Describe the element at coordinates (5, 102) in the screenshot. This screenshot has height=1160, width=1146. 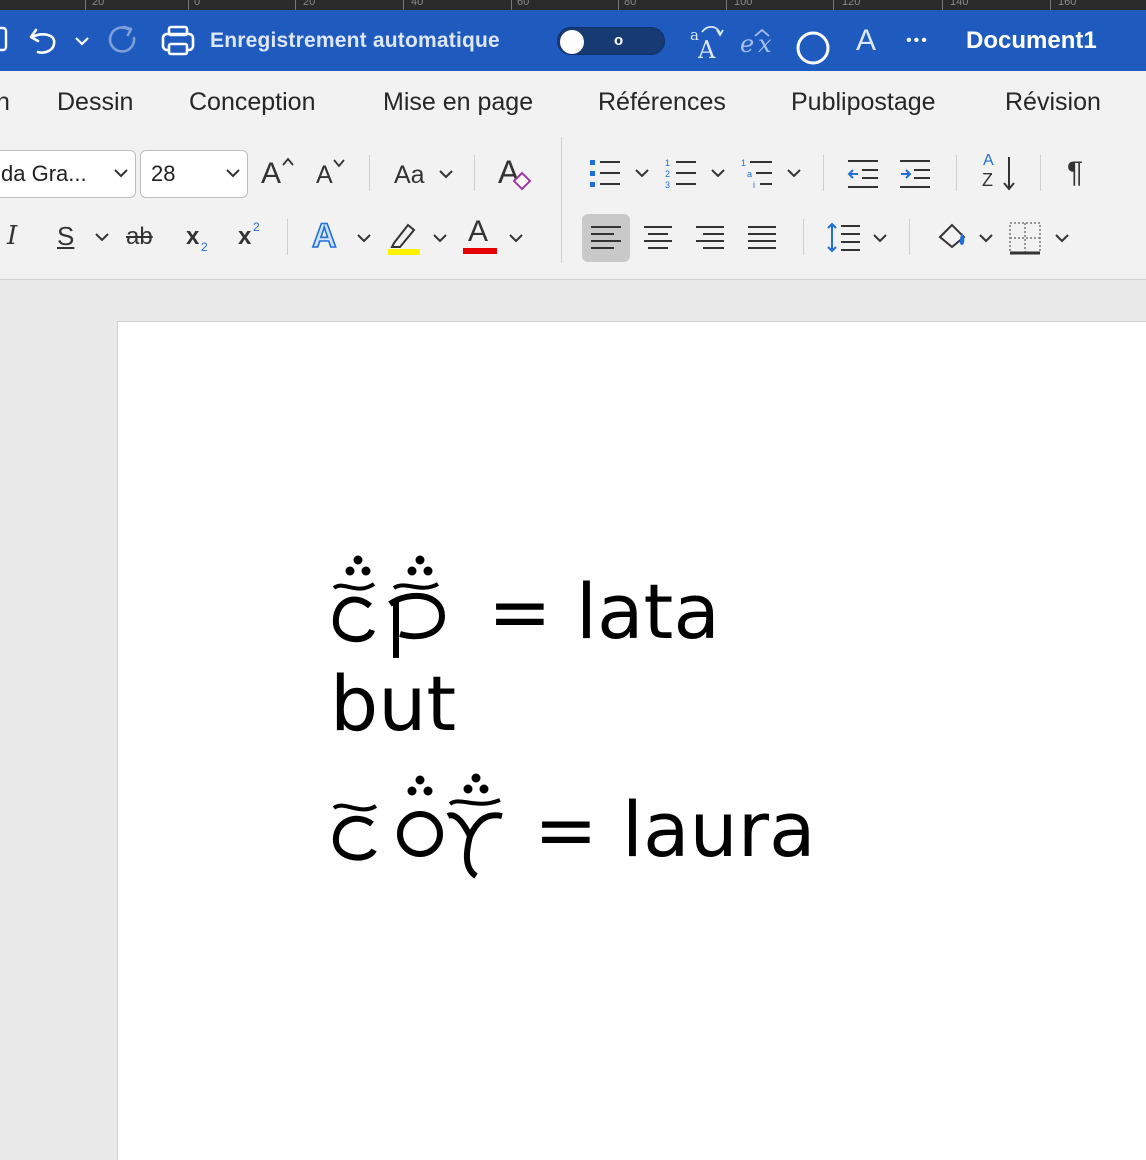
I see `tab-partial: n` at that location.